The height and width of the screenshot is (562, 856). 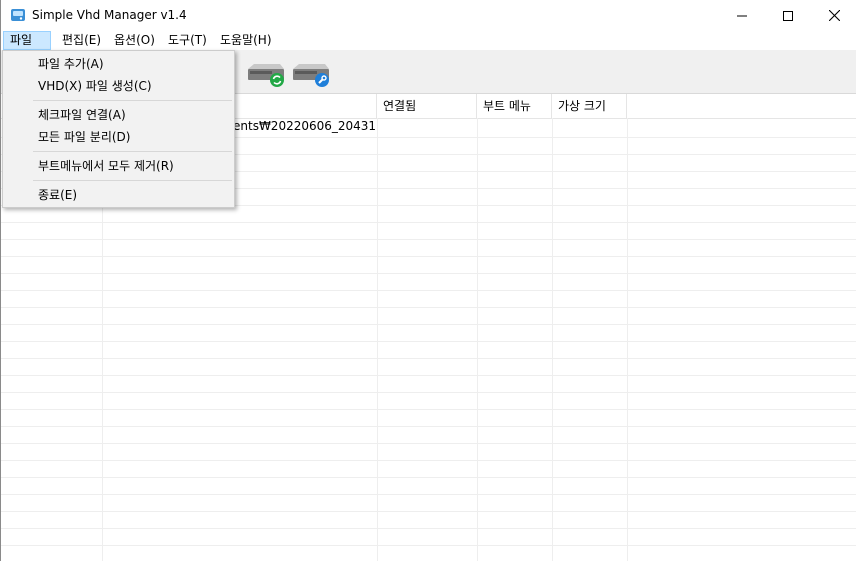 I want to click on refresh-disk-button, so click(x=266, y=74).